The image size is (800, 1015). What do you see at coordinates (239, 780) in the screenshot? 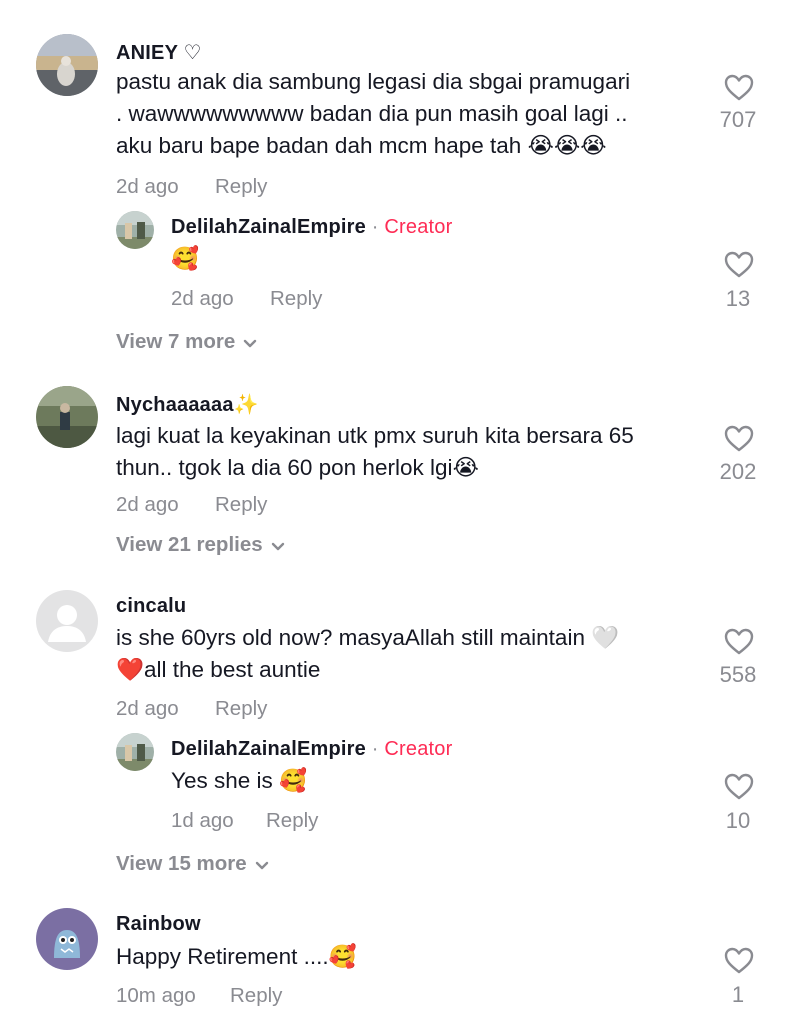
I see `reply-text: Yes she is 🥰` at bounding box center [239, 780].